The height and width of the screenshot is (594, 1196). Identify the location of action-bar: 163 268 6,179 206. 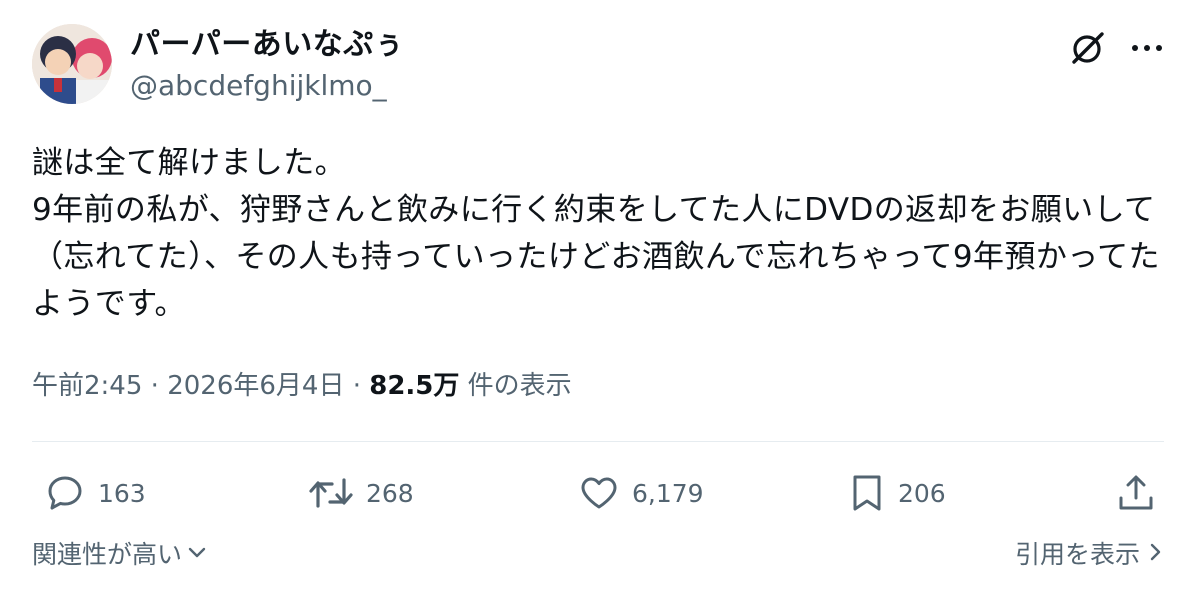
(598, 493).